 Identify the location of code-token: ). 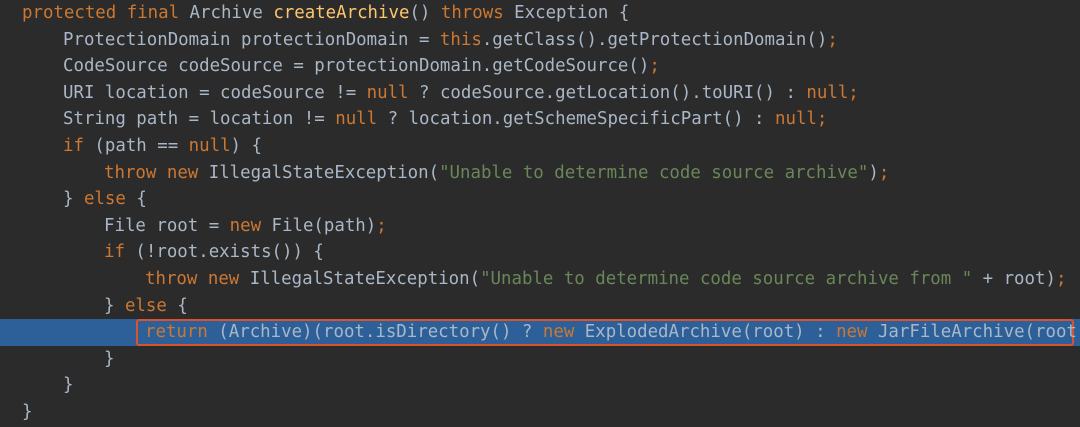
(873, 172).